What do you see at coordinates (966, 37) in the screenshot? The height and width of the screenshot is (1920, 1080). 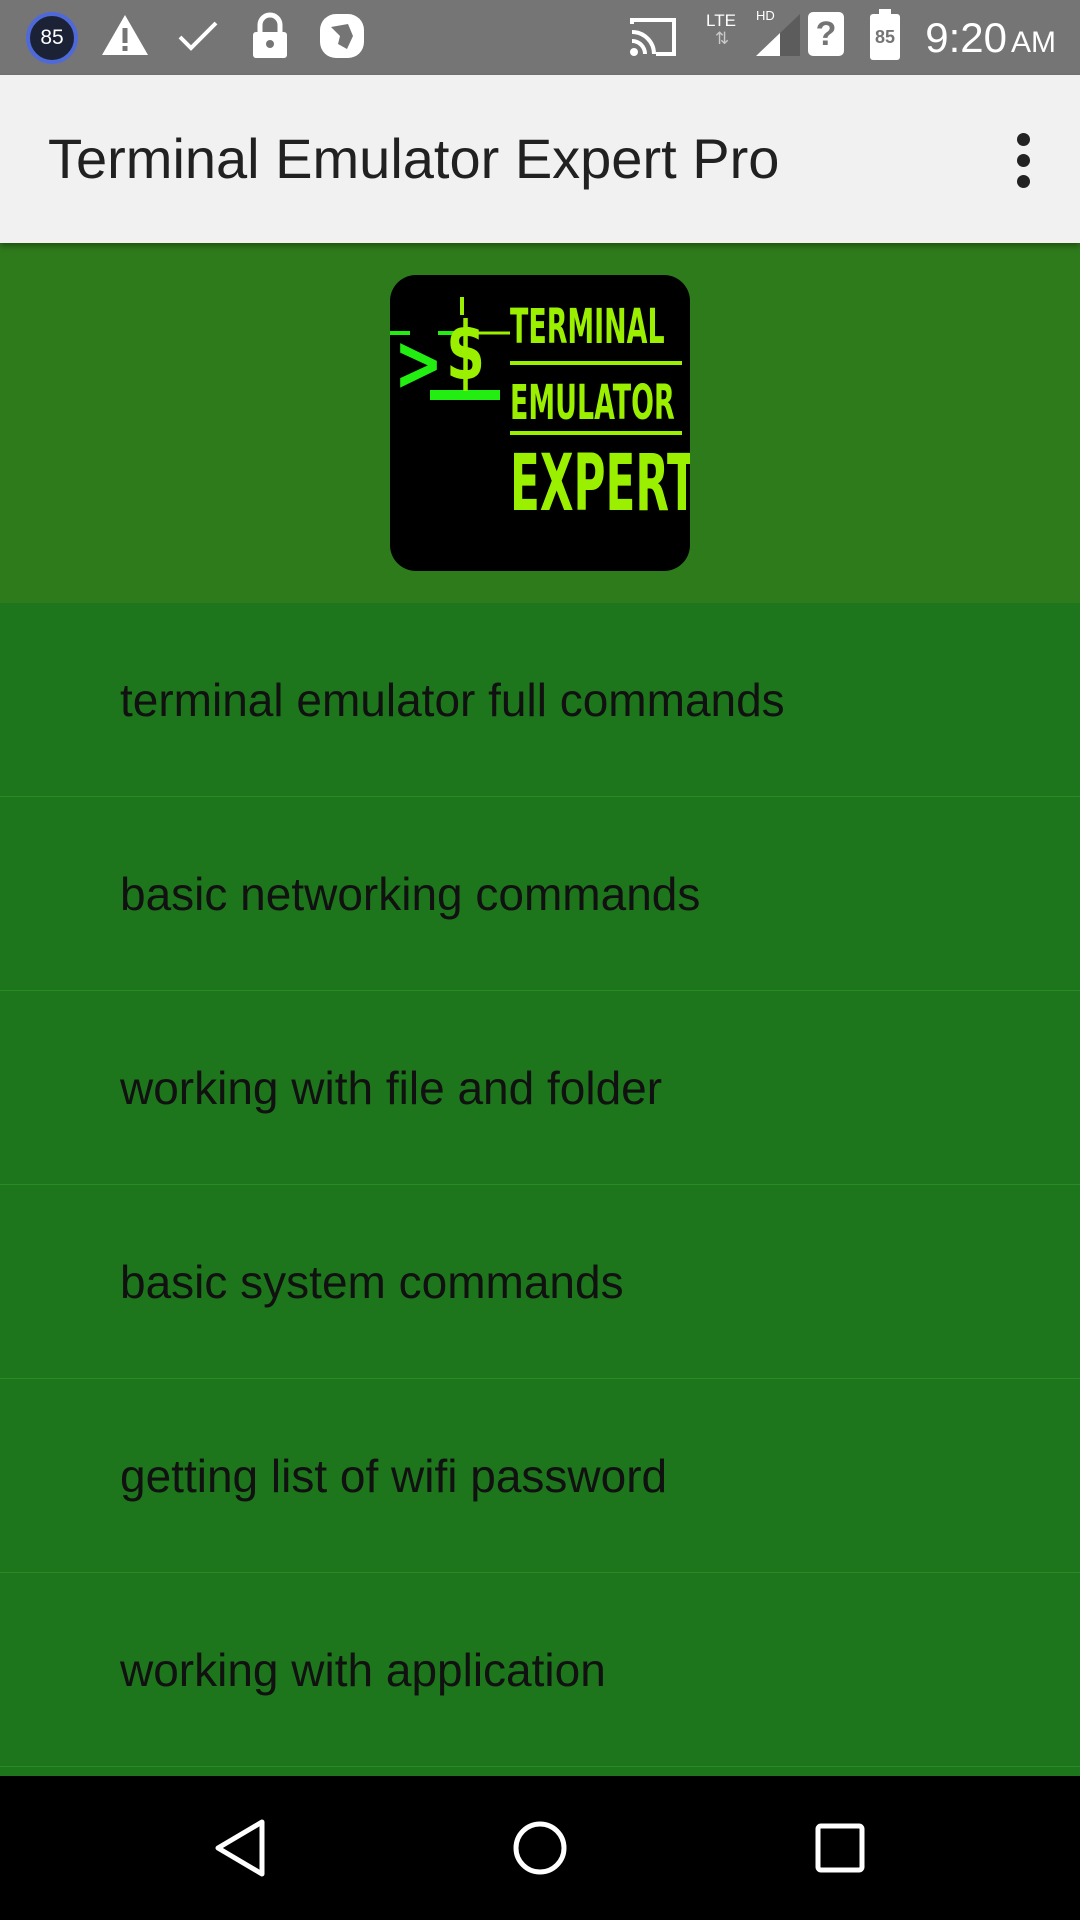 I see `status-time-value: 9:20` at bounding box center [966, 37].